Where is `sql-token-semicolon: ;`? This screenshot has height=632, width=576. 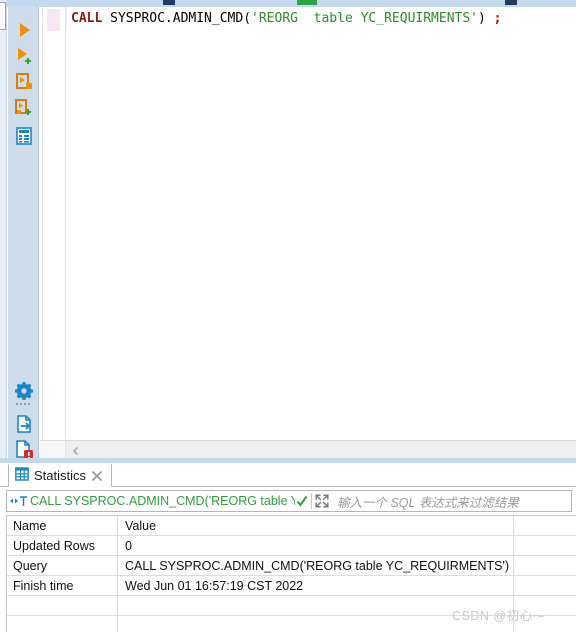
sql-token-semicolon: ; is located at coordinates (497, 18).